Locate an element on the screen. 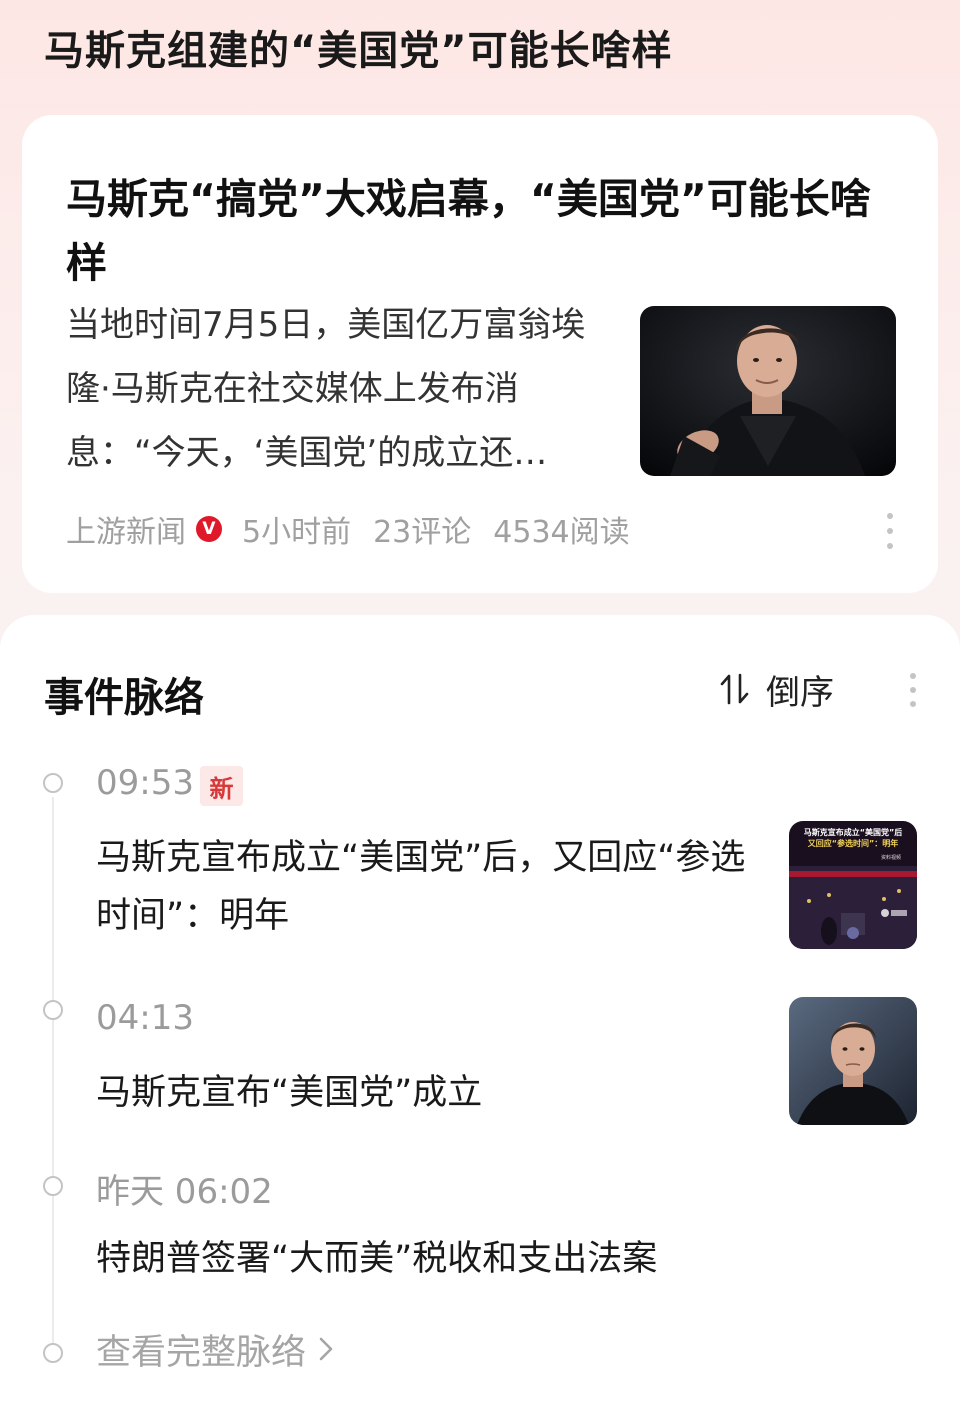 The image size is (960, 1403). article-reads: 4534阅读 is located at coordinates (561, 532).